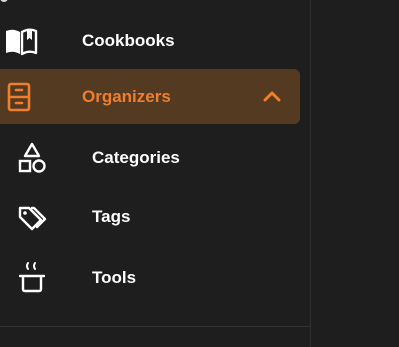 This screenshot has width=399, height=347. What do you see at coordinates (272, 96) in the screenshot?
I see `chevron-up-icon` at bounding box center [272, 96].